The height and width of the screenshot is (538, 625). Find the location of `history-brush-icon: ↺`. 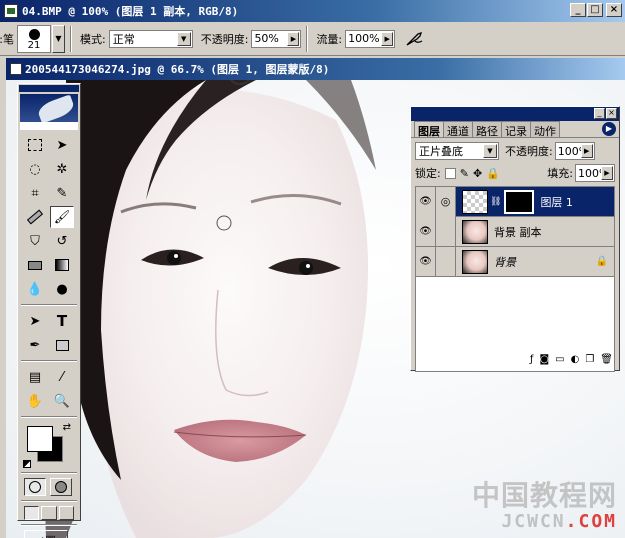

history-brush-icon: ↺ is located at coordinates (62, 241).